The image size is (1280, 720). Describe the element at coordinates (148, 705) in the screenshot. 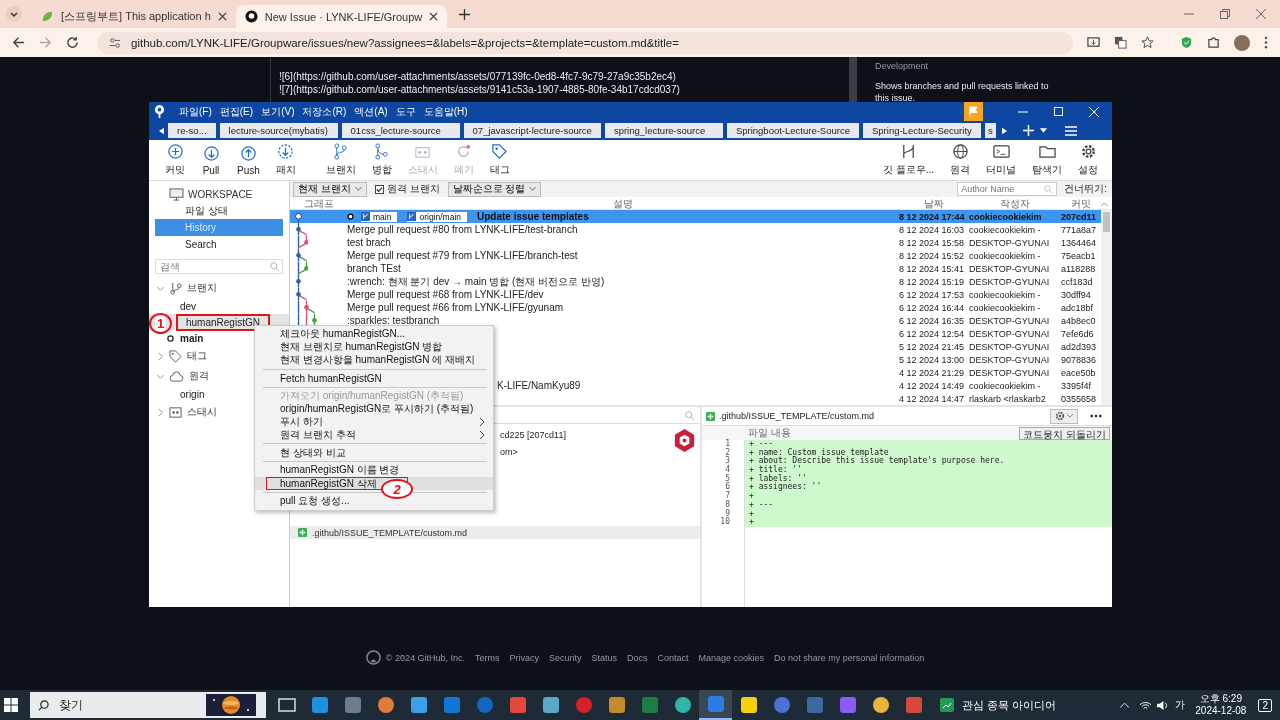

I see `search-box: 찾기` at that location.